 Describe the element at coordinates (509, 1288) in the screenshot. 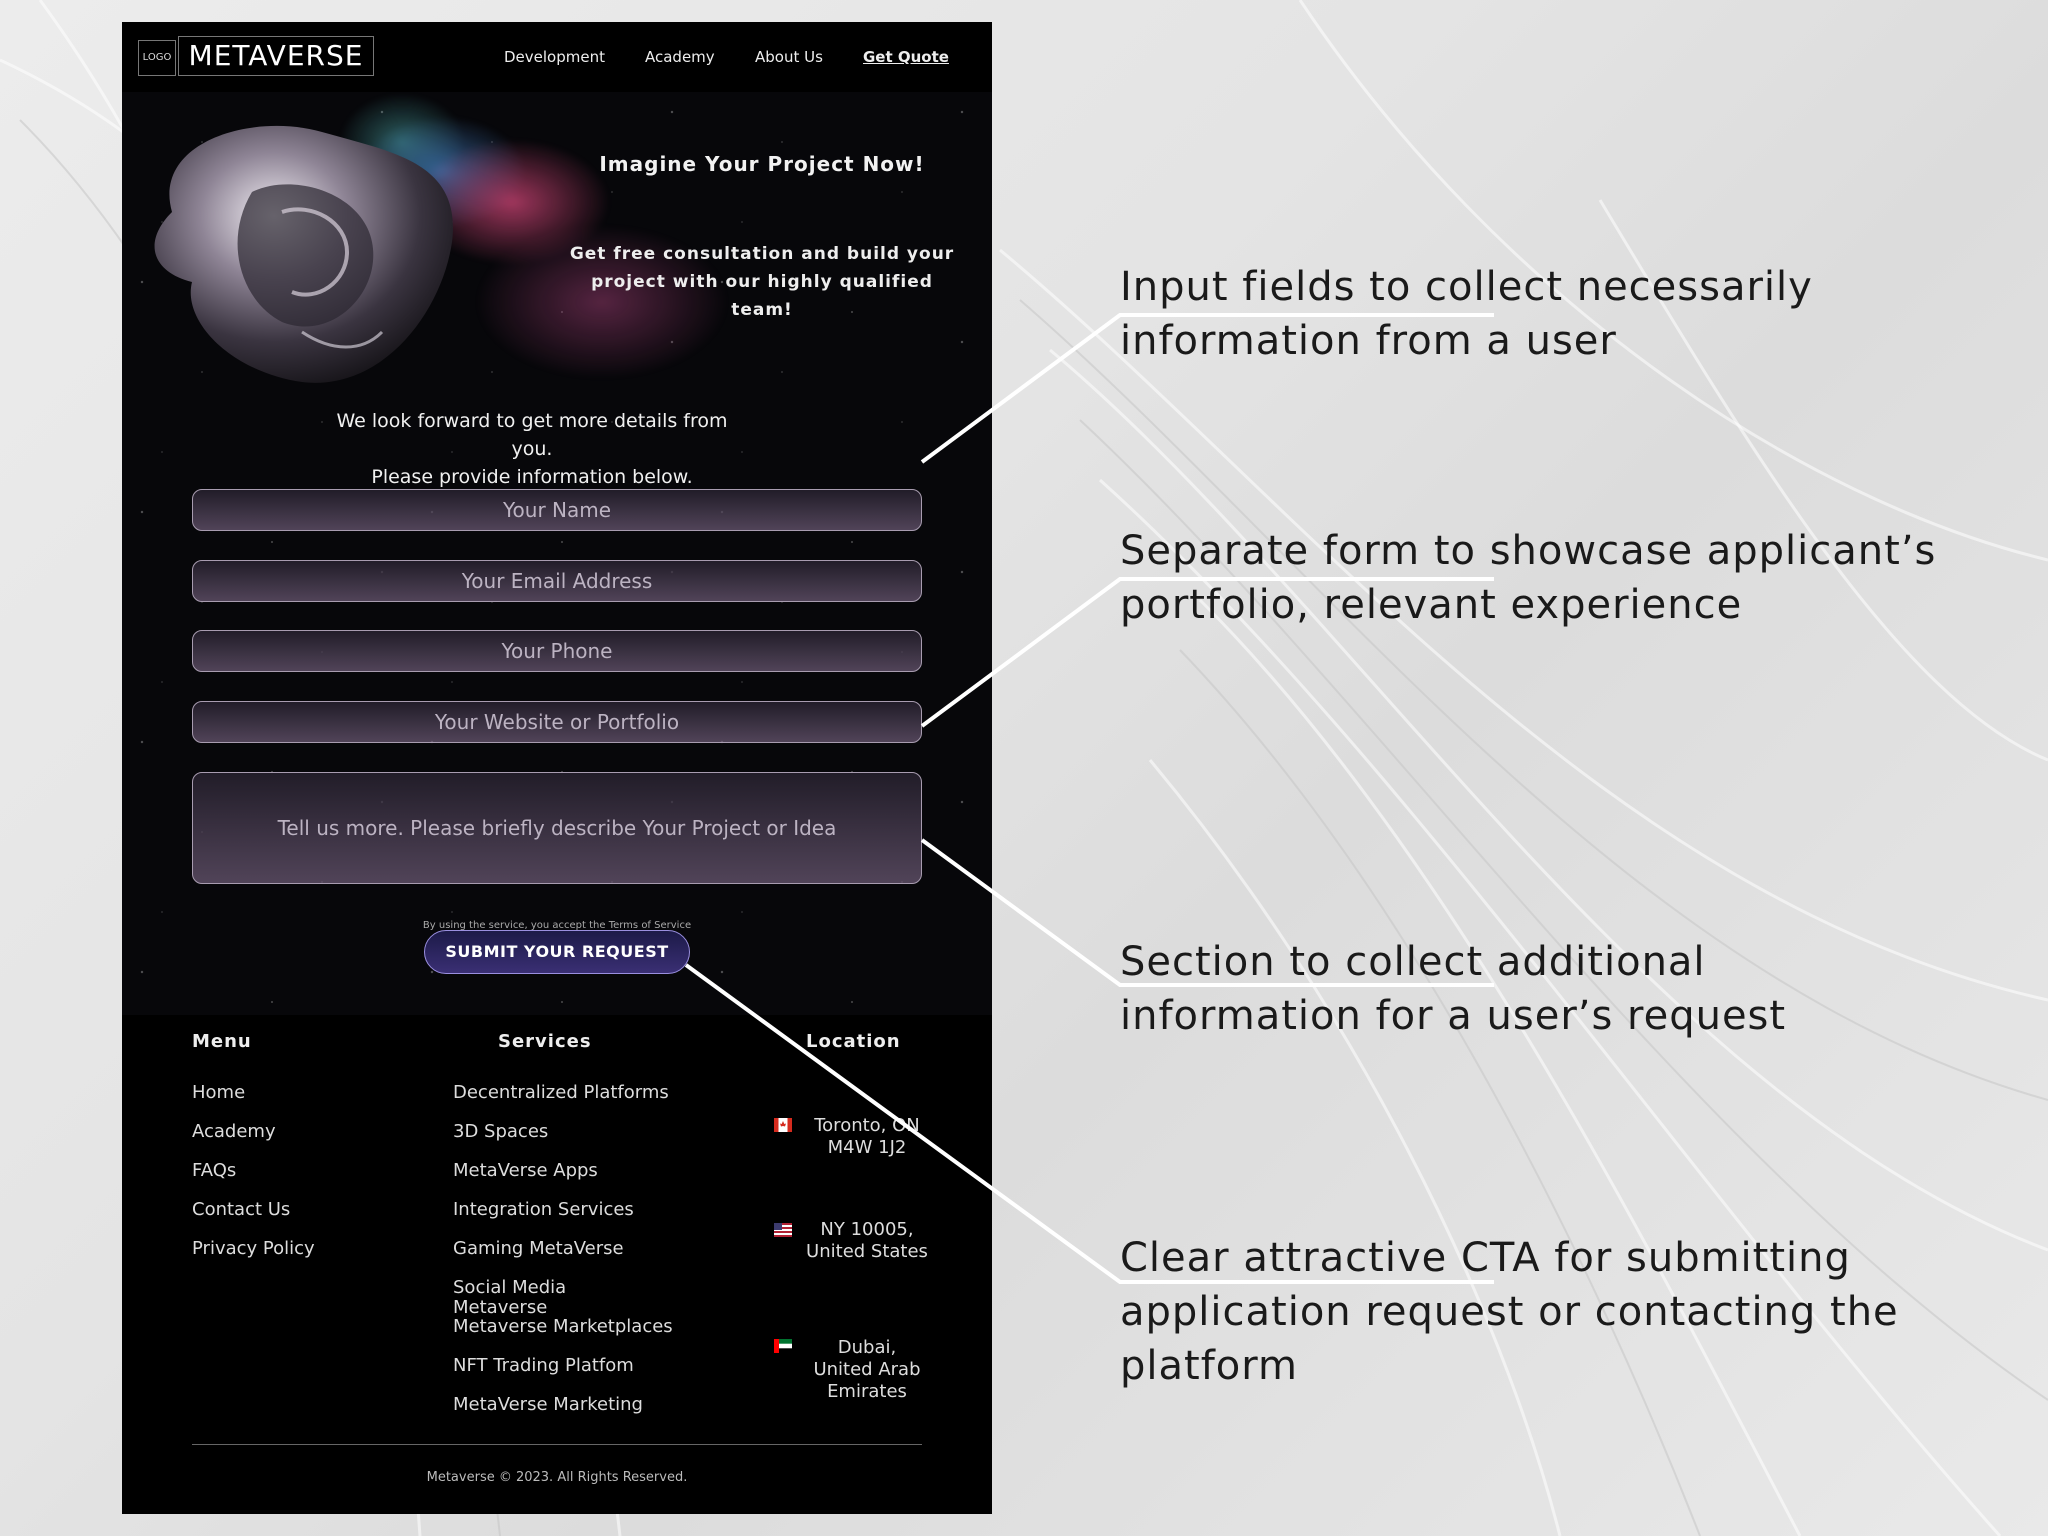

I see `footer-service-social-media: Social Media` at that location.